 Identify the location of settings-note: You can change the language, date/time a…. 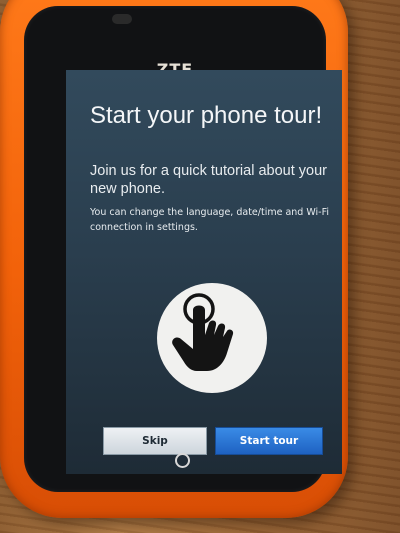
(210, 220).